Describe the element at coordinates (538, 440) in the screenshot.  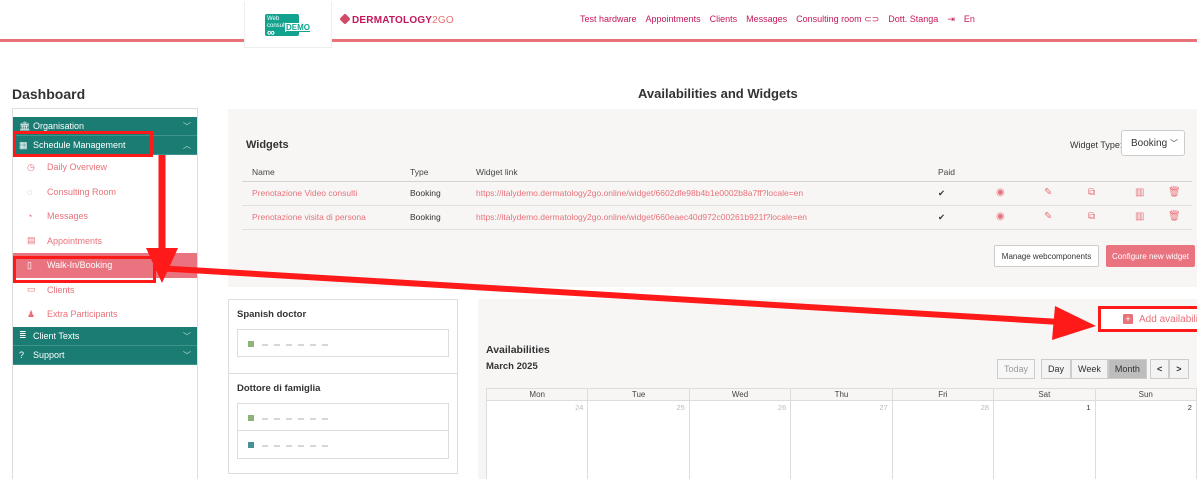
I see `calendar-day-cell: 24` at that location.